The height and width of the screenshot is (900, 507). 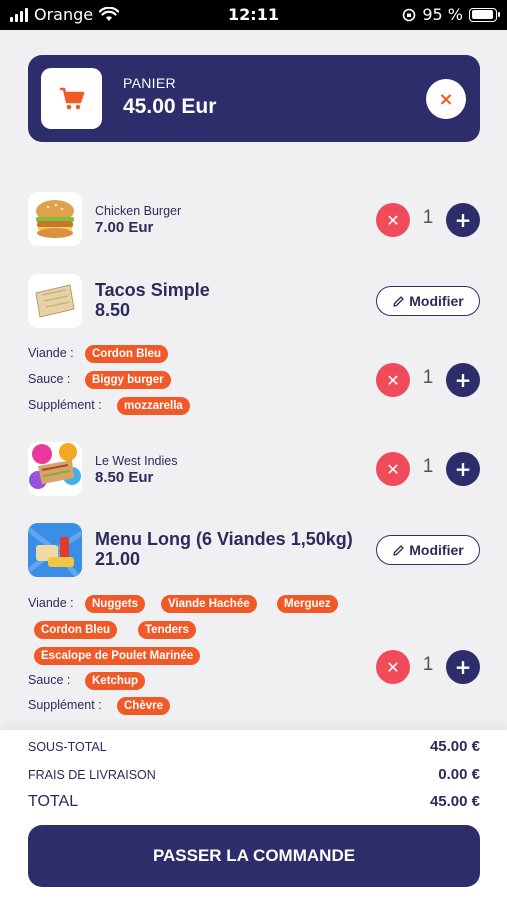 I want to click on tacos-image, so click(x=55, y=301).